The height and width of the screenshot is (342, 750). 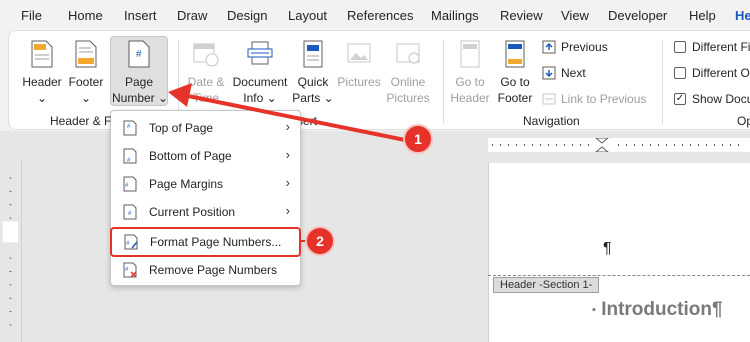 What do you see at coordinates (190, 156) in the screenshot?
I see `menu-item-label: Bottom of Page` at bounding box center [190, 156].